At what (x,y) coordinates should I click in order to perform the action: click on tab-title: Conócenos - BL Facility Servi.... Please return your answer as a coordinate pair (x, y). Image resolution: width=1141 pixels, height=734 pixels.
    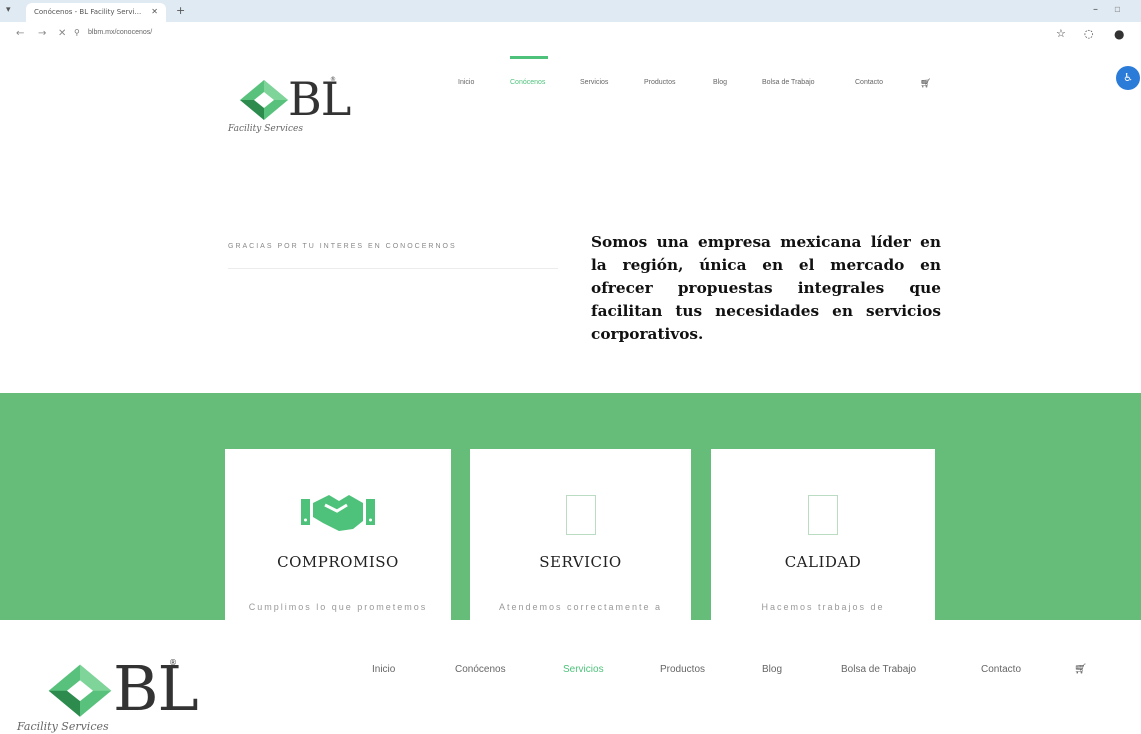
    Looking at the image, I should click on (88, 12).